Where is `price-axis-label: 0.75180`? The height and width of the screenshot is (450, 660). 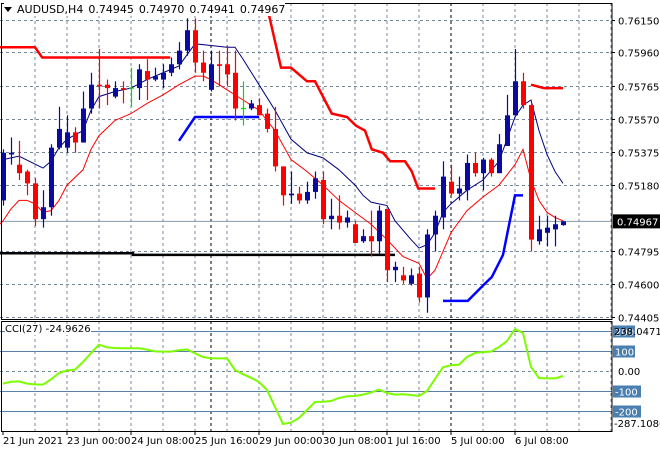
price-axis-label: 0.75180 is located at coordinates (638, 187).